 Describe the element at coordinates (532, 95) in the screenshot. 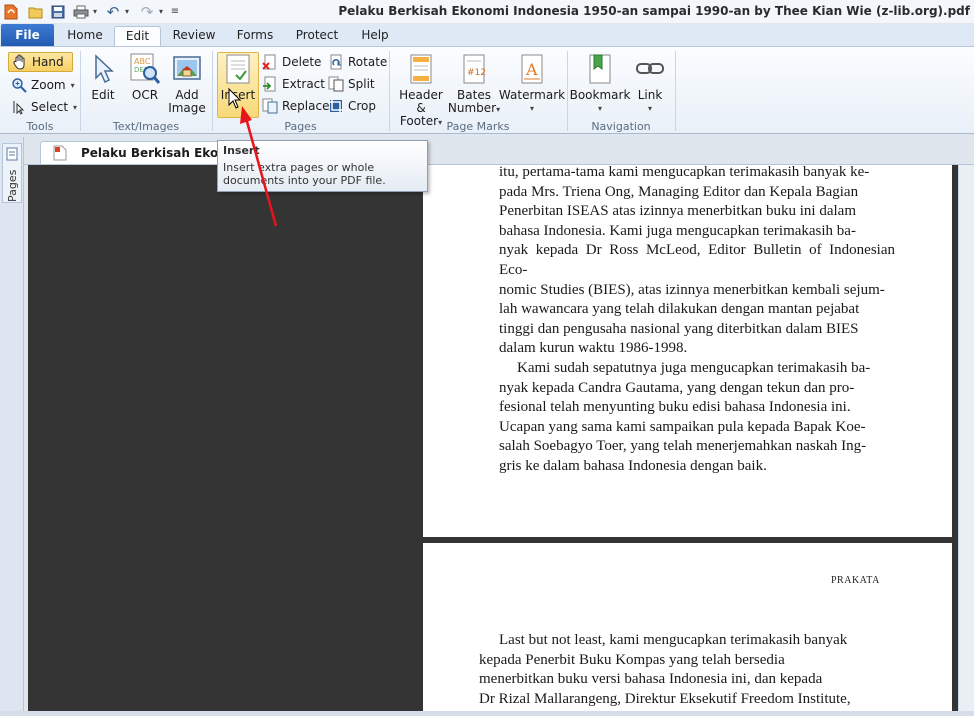

I see `watermark-label: Watermark` at that location.